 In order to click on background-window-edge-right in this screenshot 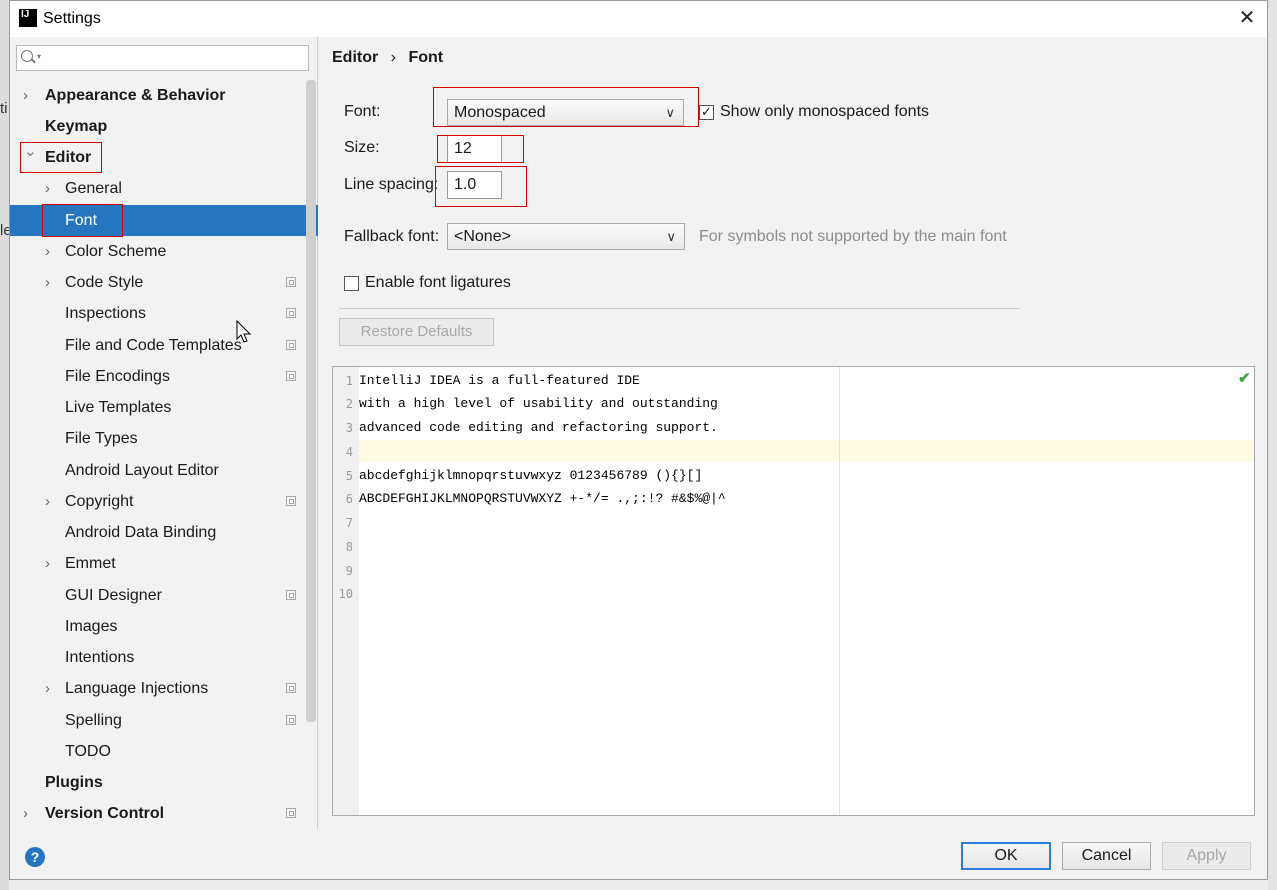, I will do `click(1272, 445)`.